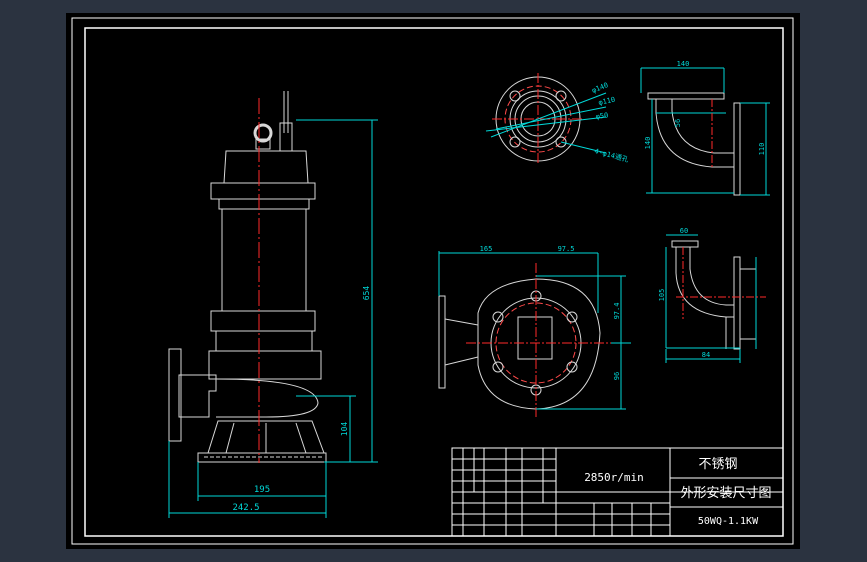 The image size is (867, 562). I want to click on small-elbow-view, so click(715, 298).